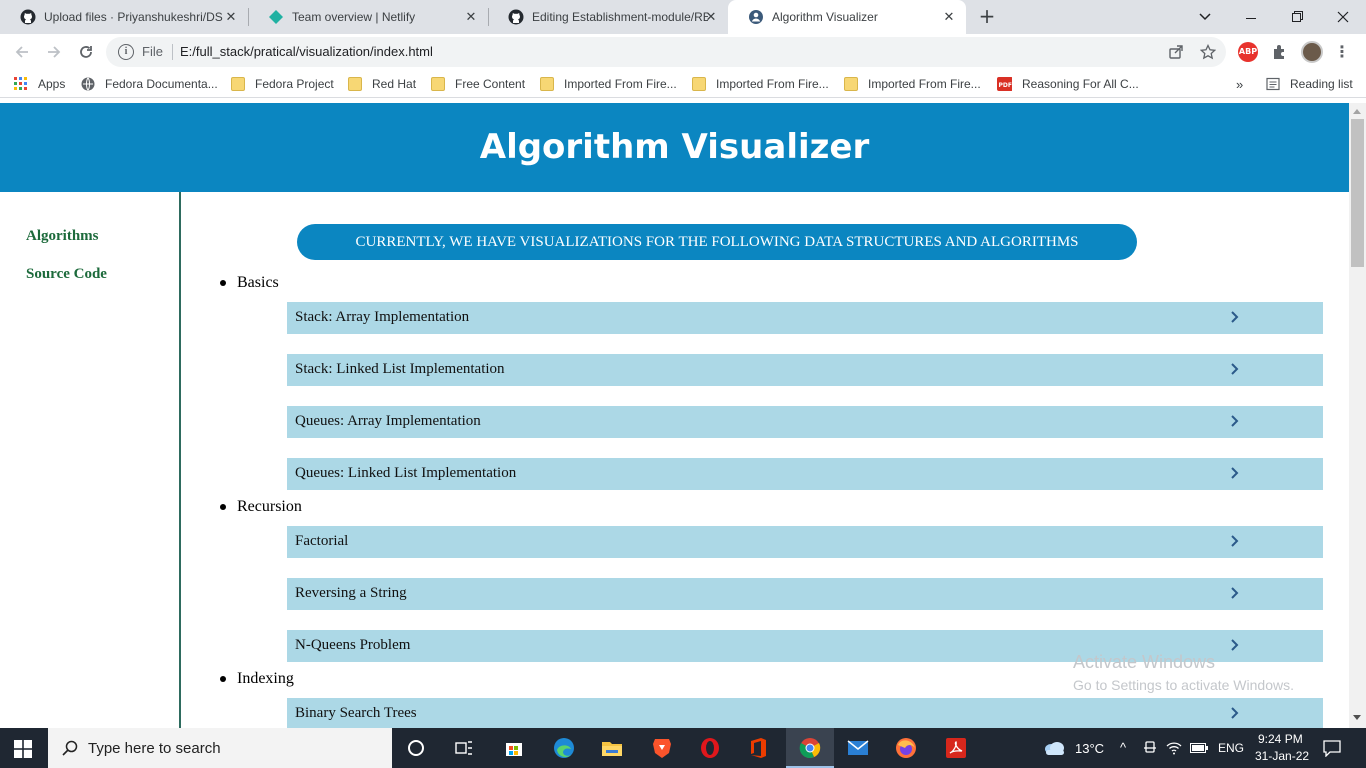 The height and width of the screenshot is (768, 1366). I want to click on file-explorer-icon, so click(612, 748).